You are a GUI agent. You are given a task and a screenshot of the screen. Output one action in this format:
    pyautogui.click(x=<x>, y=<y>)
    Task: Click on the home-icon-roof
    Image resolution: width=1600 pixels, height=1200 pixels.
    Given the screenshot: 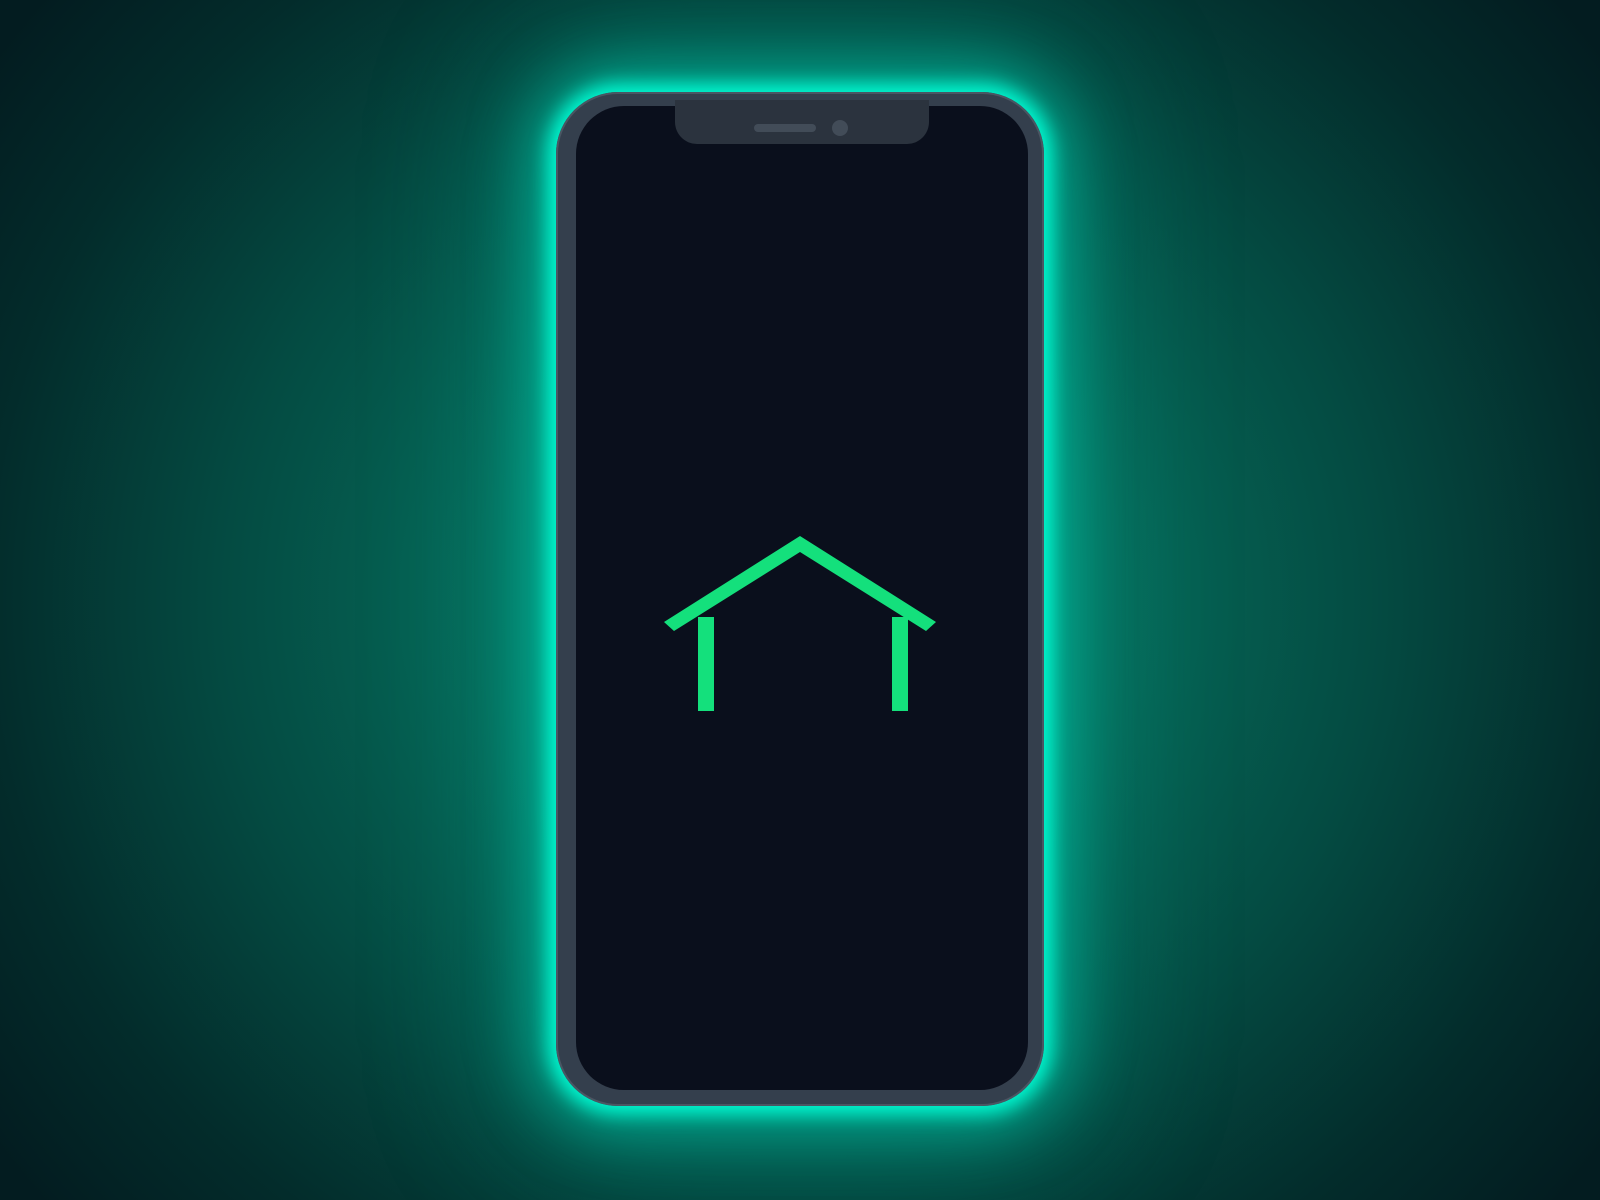 What is the action you would take?
    pyautogui.click(x=800, y=583)
    